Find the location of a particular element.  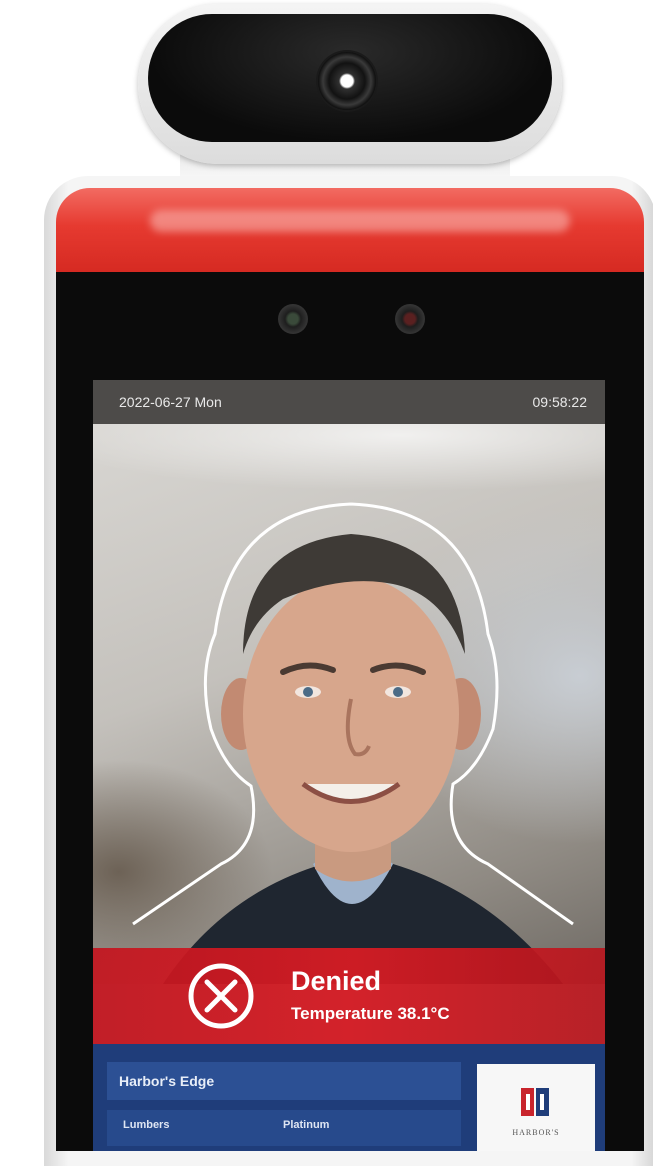

info-field-left: Lumbers is located at coordinates (146, 1125).